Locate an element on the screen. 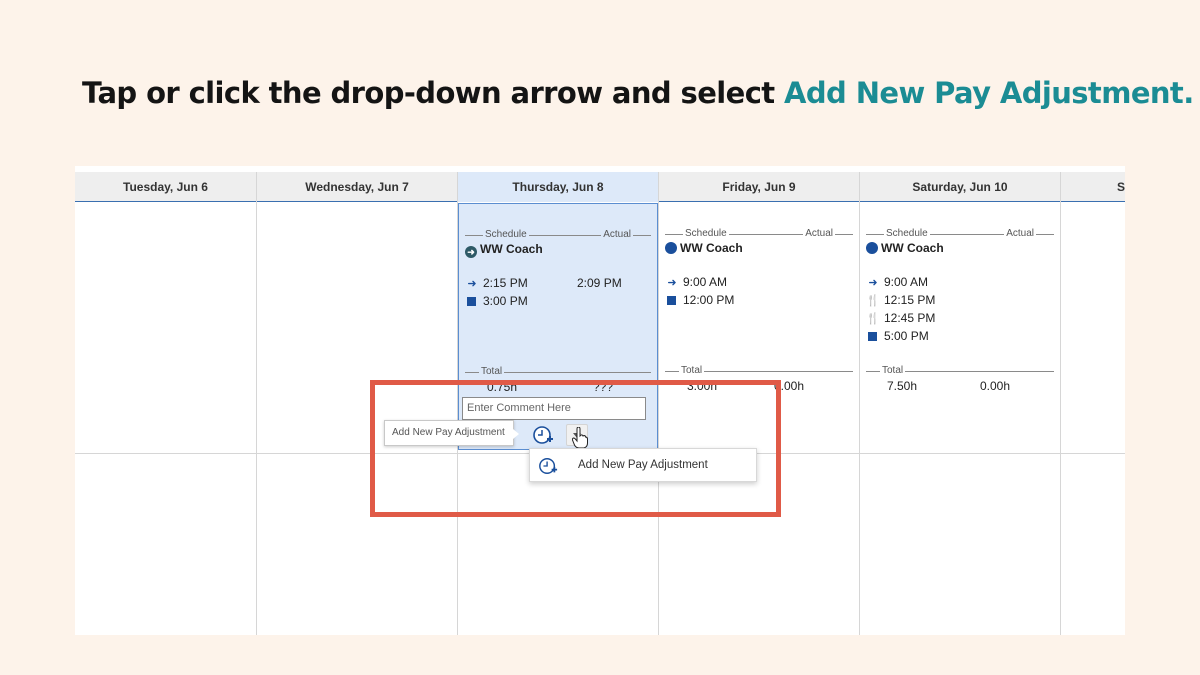 This screenshot has width=1200, height=675. punch-out-row: 3:00 PM is located at coordinates (496, 301).